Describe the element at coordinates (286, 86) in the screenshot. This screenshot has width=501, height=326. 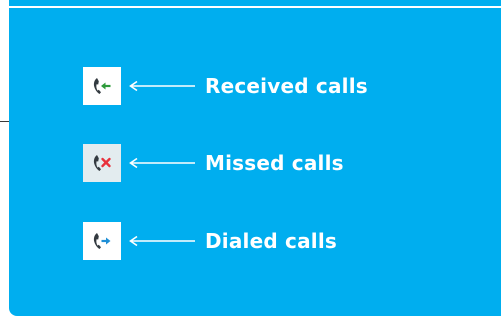
I see `received-calls-label: Received calls` at that location.